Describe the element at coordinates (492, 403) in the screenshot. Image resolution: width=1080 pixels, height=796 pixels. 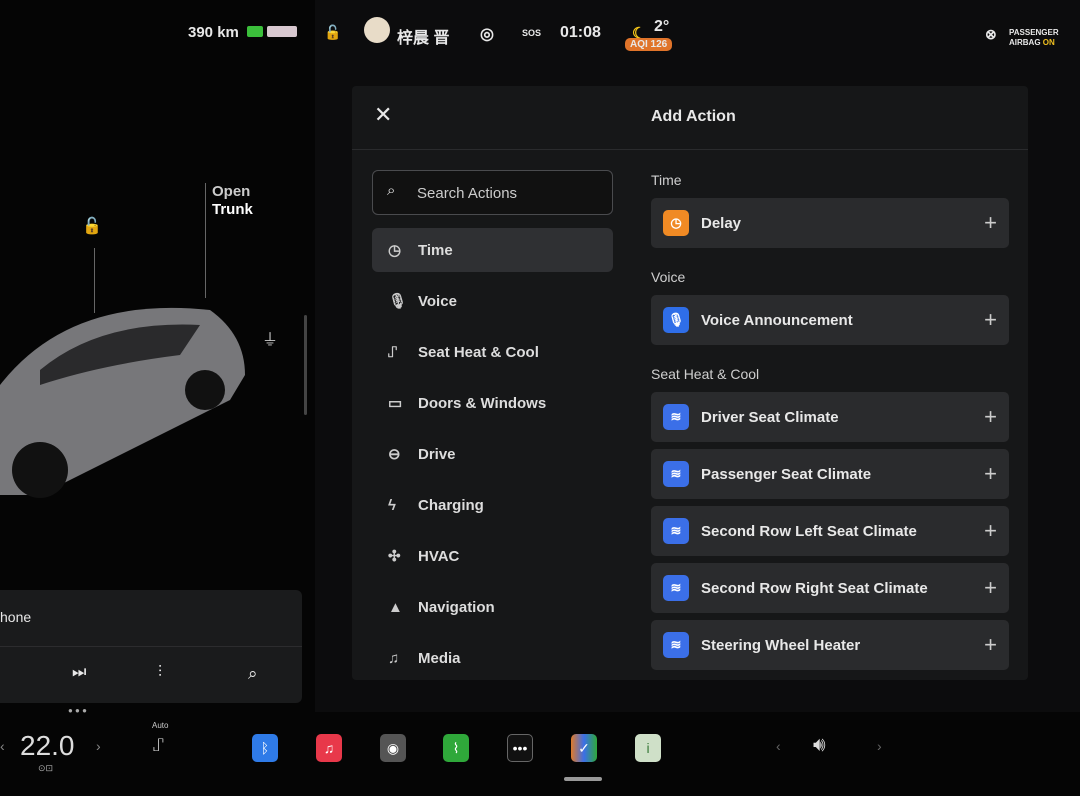
I see `category-doors-windows: ▭ Doors & Windows` at that location.